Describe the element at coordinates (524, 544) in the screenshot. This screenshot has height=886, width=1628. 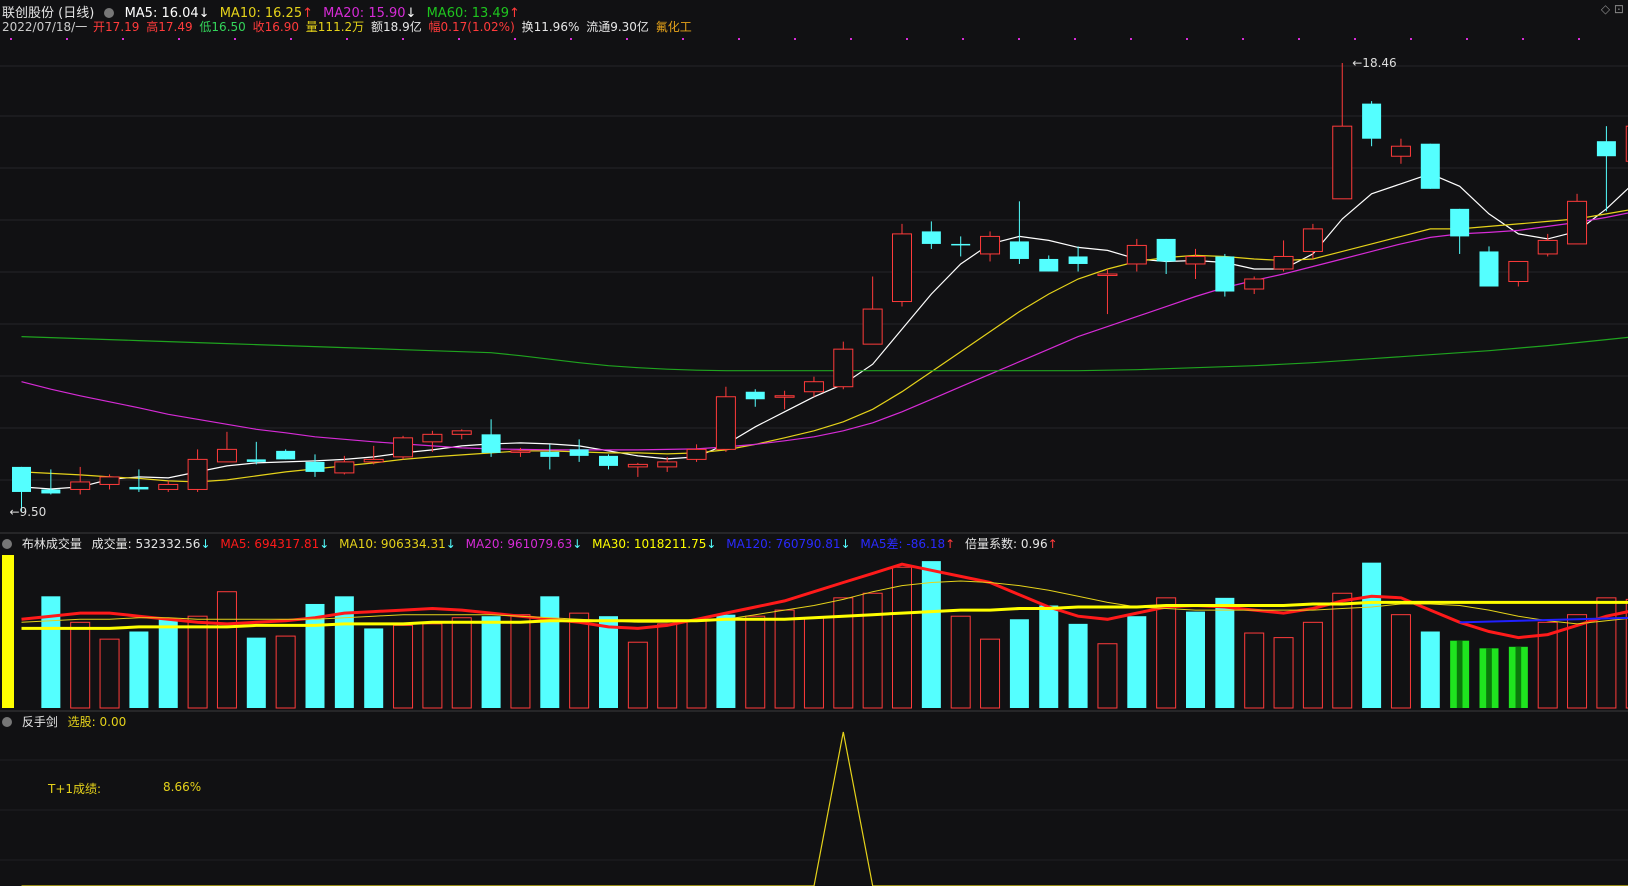
I see `volume-ma20: MA20: 961079.63↓` at that location.